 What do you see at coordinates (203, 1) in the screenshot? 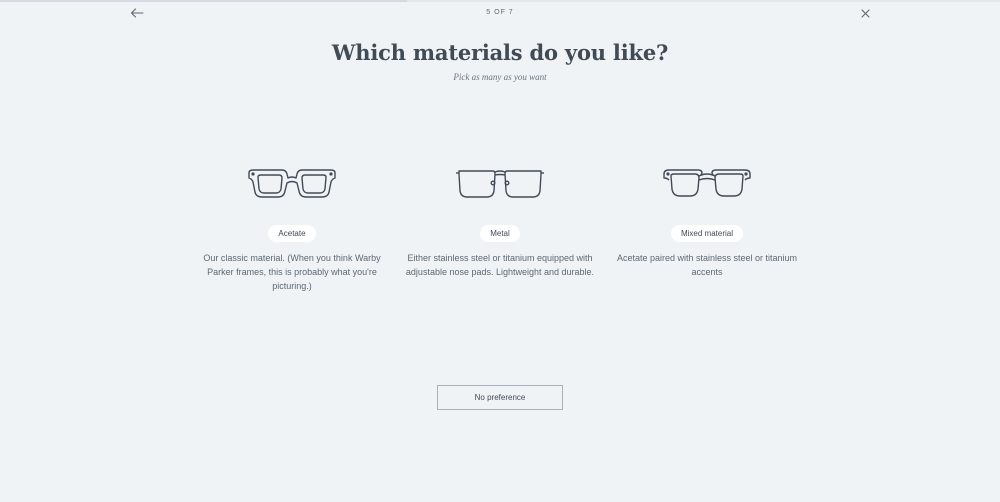
I see `progress-fill` at bounding box center [203, 1].